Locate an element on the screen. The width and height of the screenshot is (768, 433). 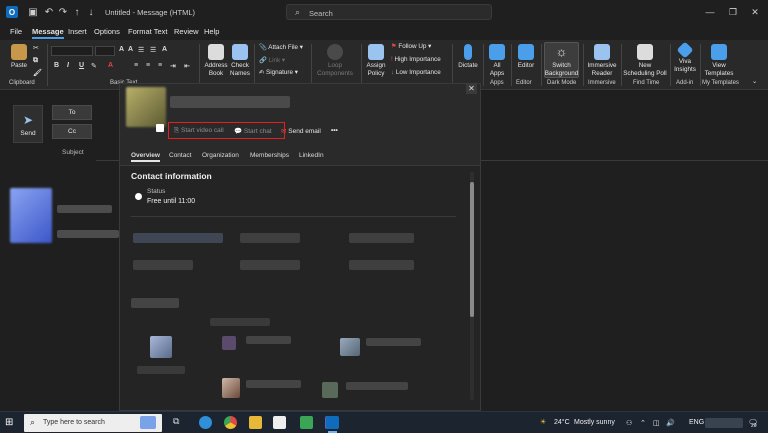
low-importance-button: ↓ Low Importance is located at coordinates (416, 72).